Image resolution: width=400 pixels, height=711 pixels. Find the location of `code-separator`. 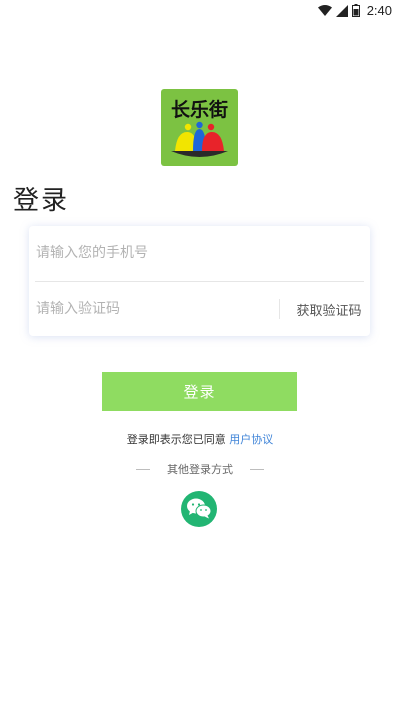

code-separator is located at coordinates (279, 309).